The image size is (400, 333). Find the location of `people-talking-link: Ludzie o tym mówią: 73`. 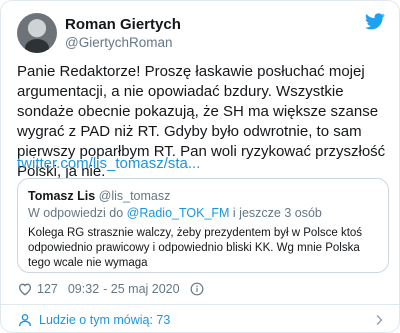

people-talking-link: Ludzie o tym mówią: 73 is located at coordinates (104, 320).